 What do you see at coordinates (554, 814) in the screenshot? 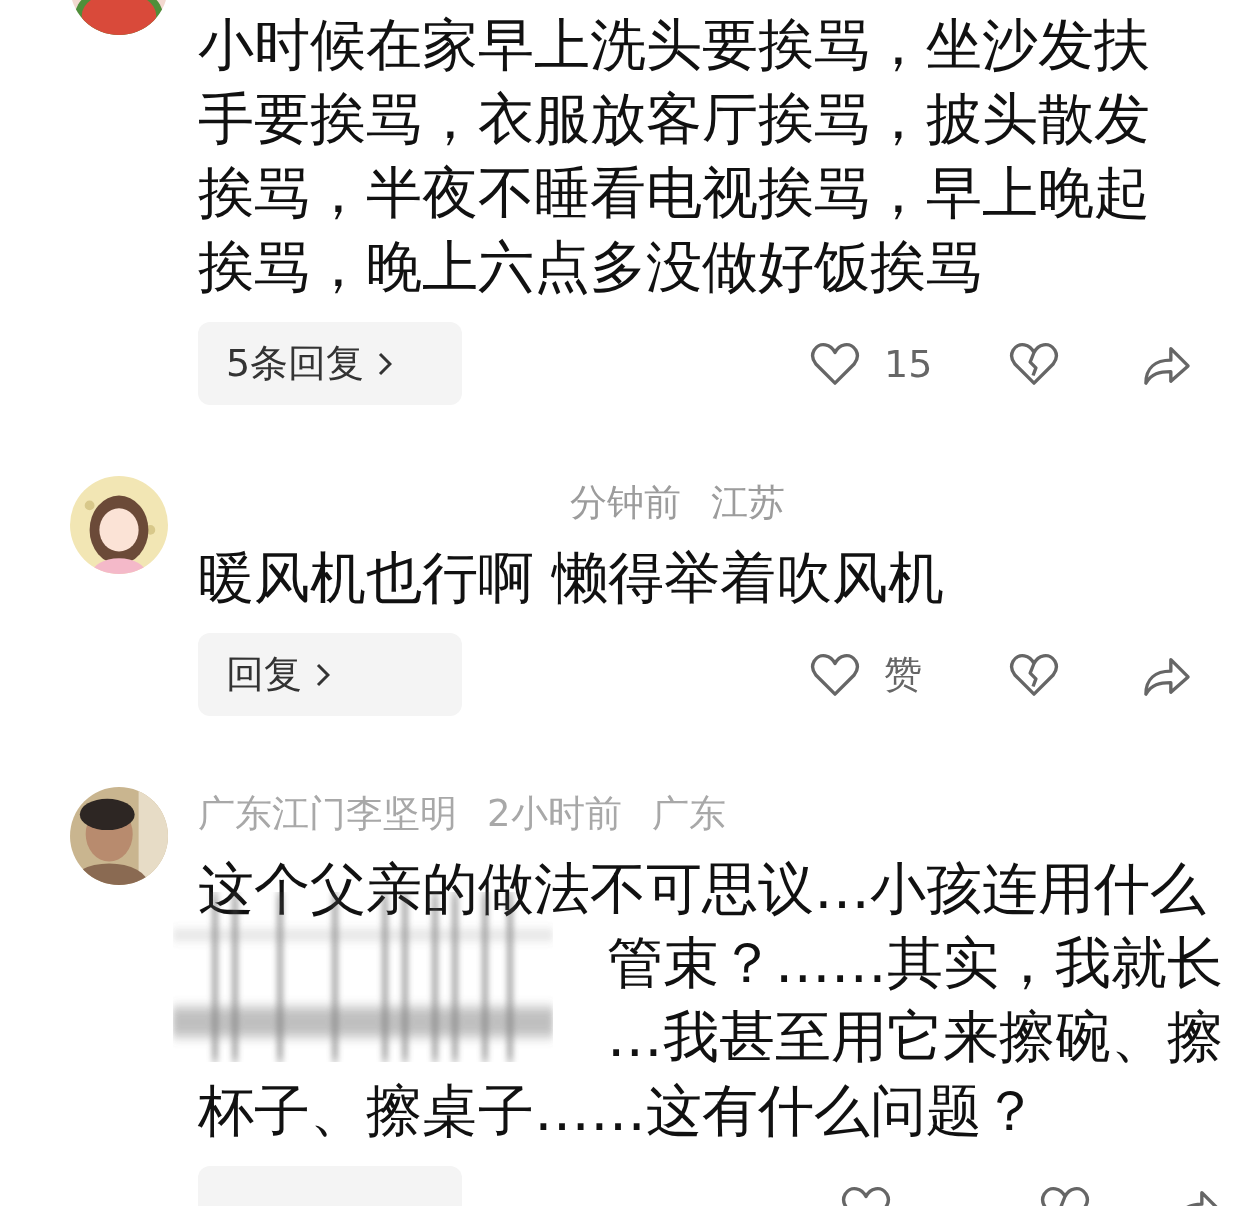
I see `comment-meta: 2小时前` at bounding box center [554, 814].